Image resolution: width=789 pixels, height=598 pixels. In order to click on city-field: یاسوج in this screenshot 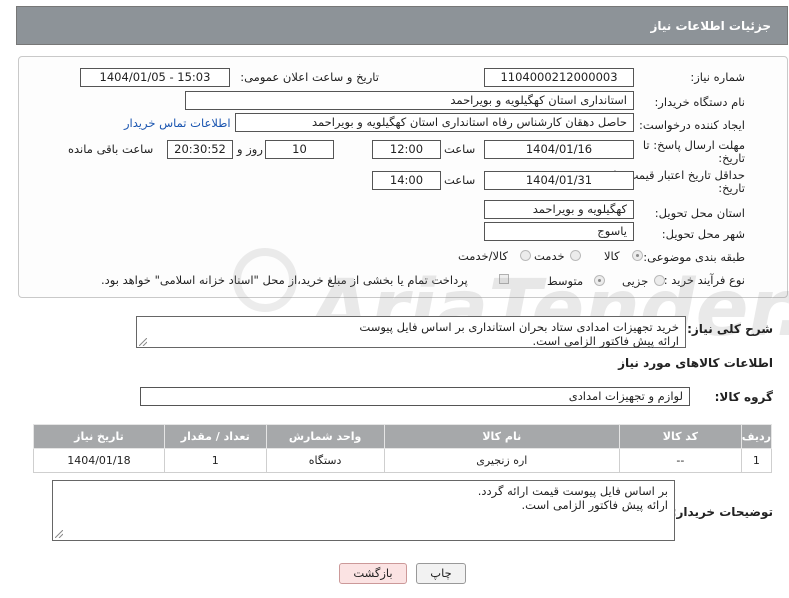, I will do `click(559, 231)`.